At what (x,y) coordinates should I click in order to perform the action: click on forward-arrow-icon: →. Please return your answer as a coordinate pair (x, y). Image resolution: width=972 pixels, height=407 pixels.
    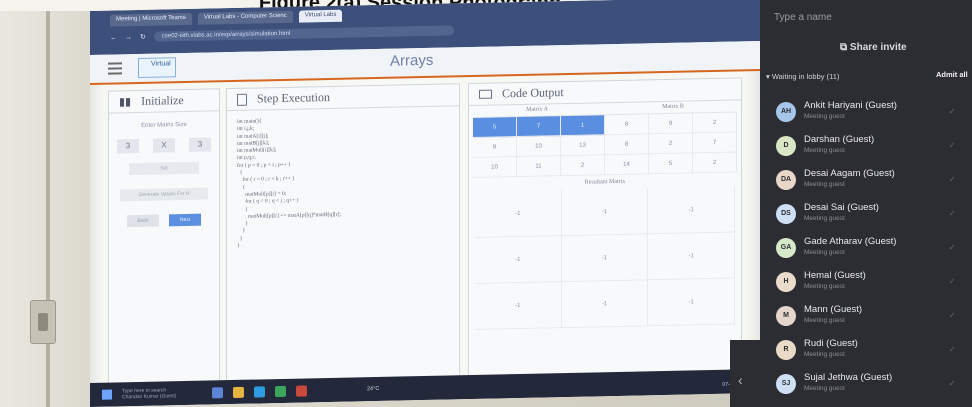
    Looking at the image, I should click on (128, 37).